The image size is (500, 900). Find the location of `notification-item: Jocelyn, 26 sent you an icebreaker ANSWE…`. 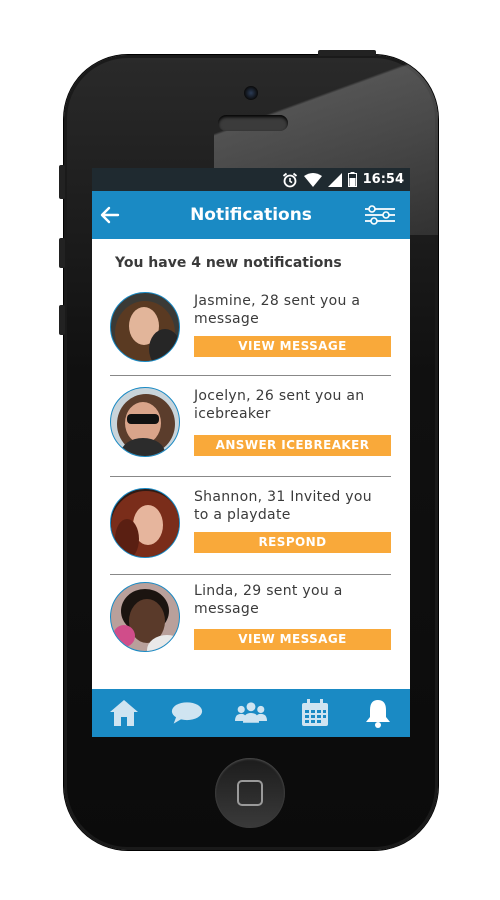

notification-item: Jocelyn, 26 sent you an icebreaker ANSWE… is located at coordinates (250, 426).